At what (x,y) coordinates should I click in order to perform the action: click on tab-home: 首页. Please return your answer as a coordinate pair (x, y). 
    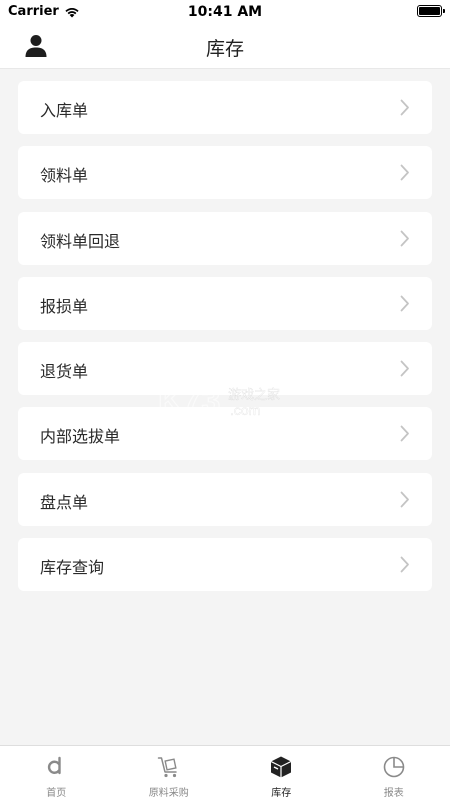
    Looking at the image, I should click on (56, 773).